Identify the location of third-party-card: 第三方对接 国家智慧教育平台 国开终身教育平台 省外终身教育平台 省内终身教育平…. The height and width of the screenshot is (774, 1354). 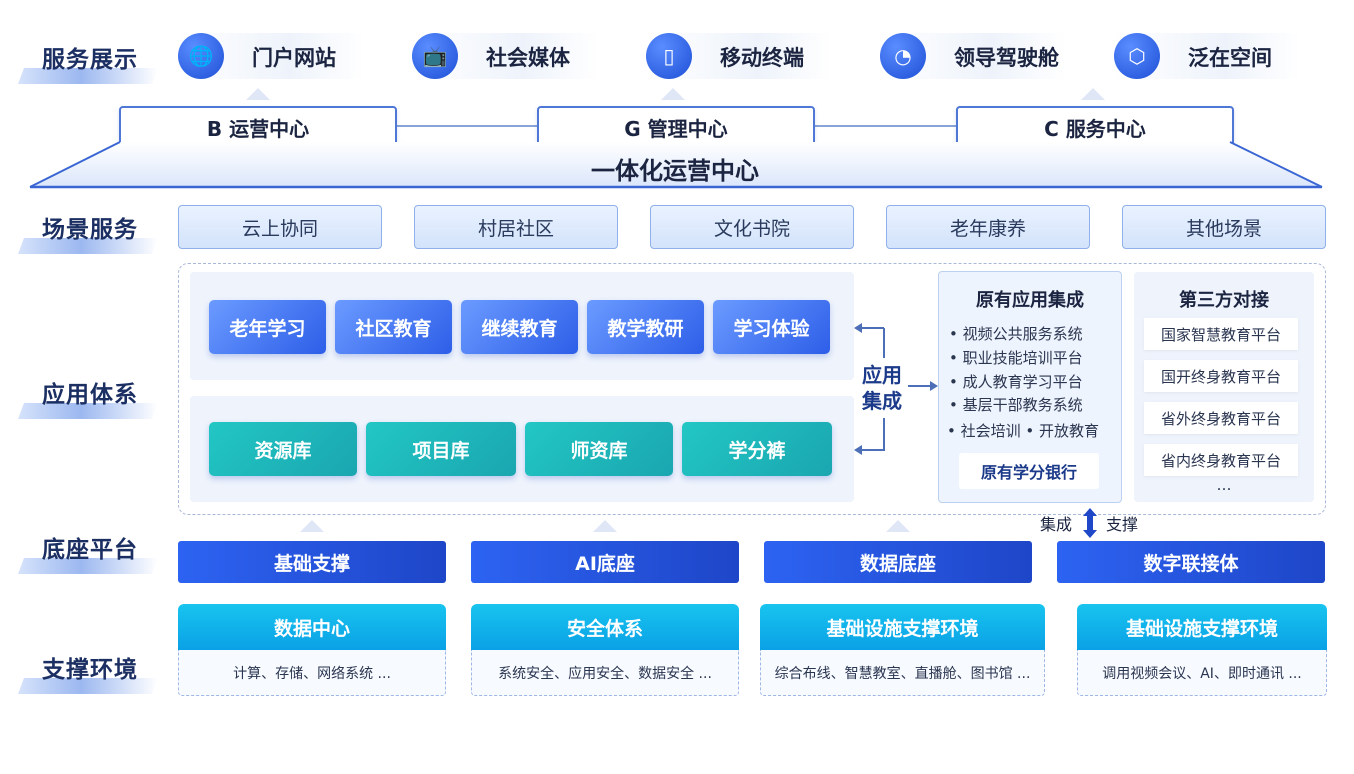
(1224, 387).